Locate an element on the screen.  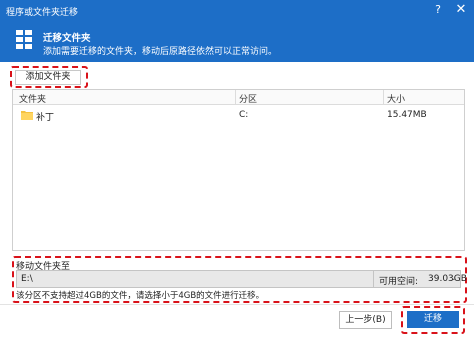
migrate-highlight: 迁移 is located at coordinates (433, 320).